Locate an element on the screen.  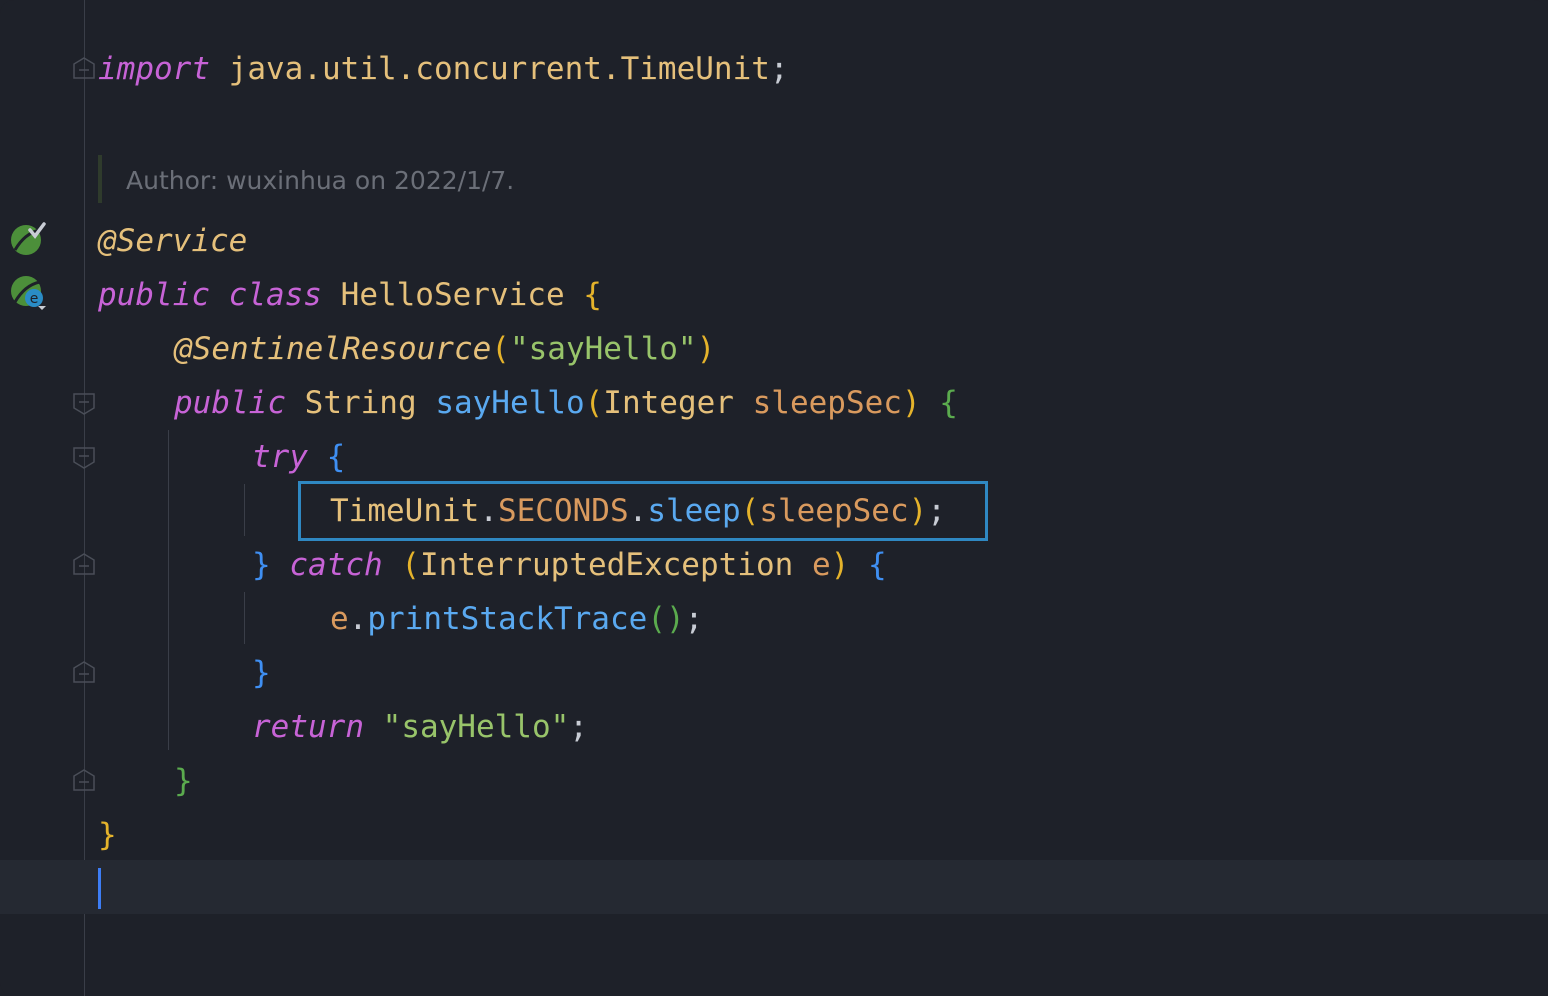
code-line-catch: } catch (InterruptedException e) { is located at coordinates (569, 565).